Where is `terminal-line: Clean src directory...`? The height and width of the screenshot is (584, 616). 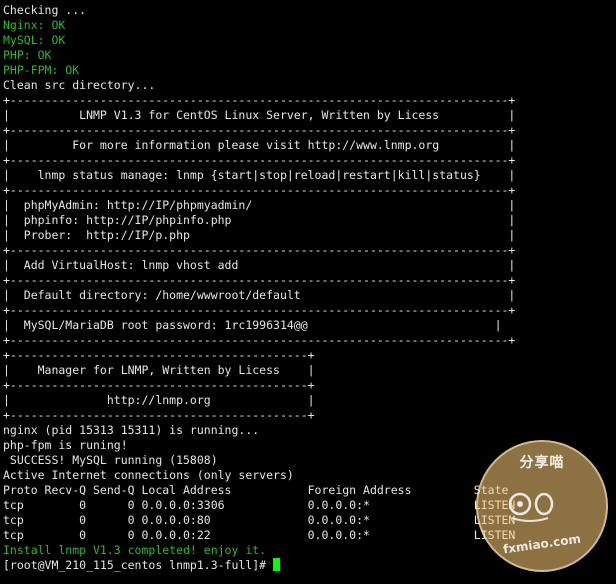
terminal-line: Clean src directory... is located at coordinates (79, 85).